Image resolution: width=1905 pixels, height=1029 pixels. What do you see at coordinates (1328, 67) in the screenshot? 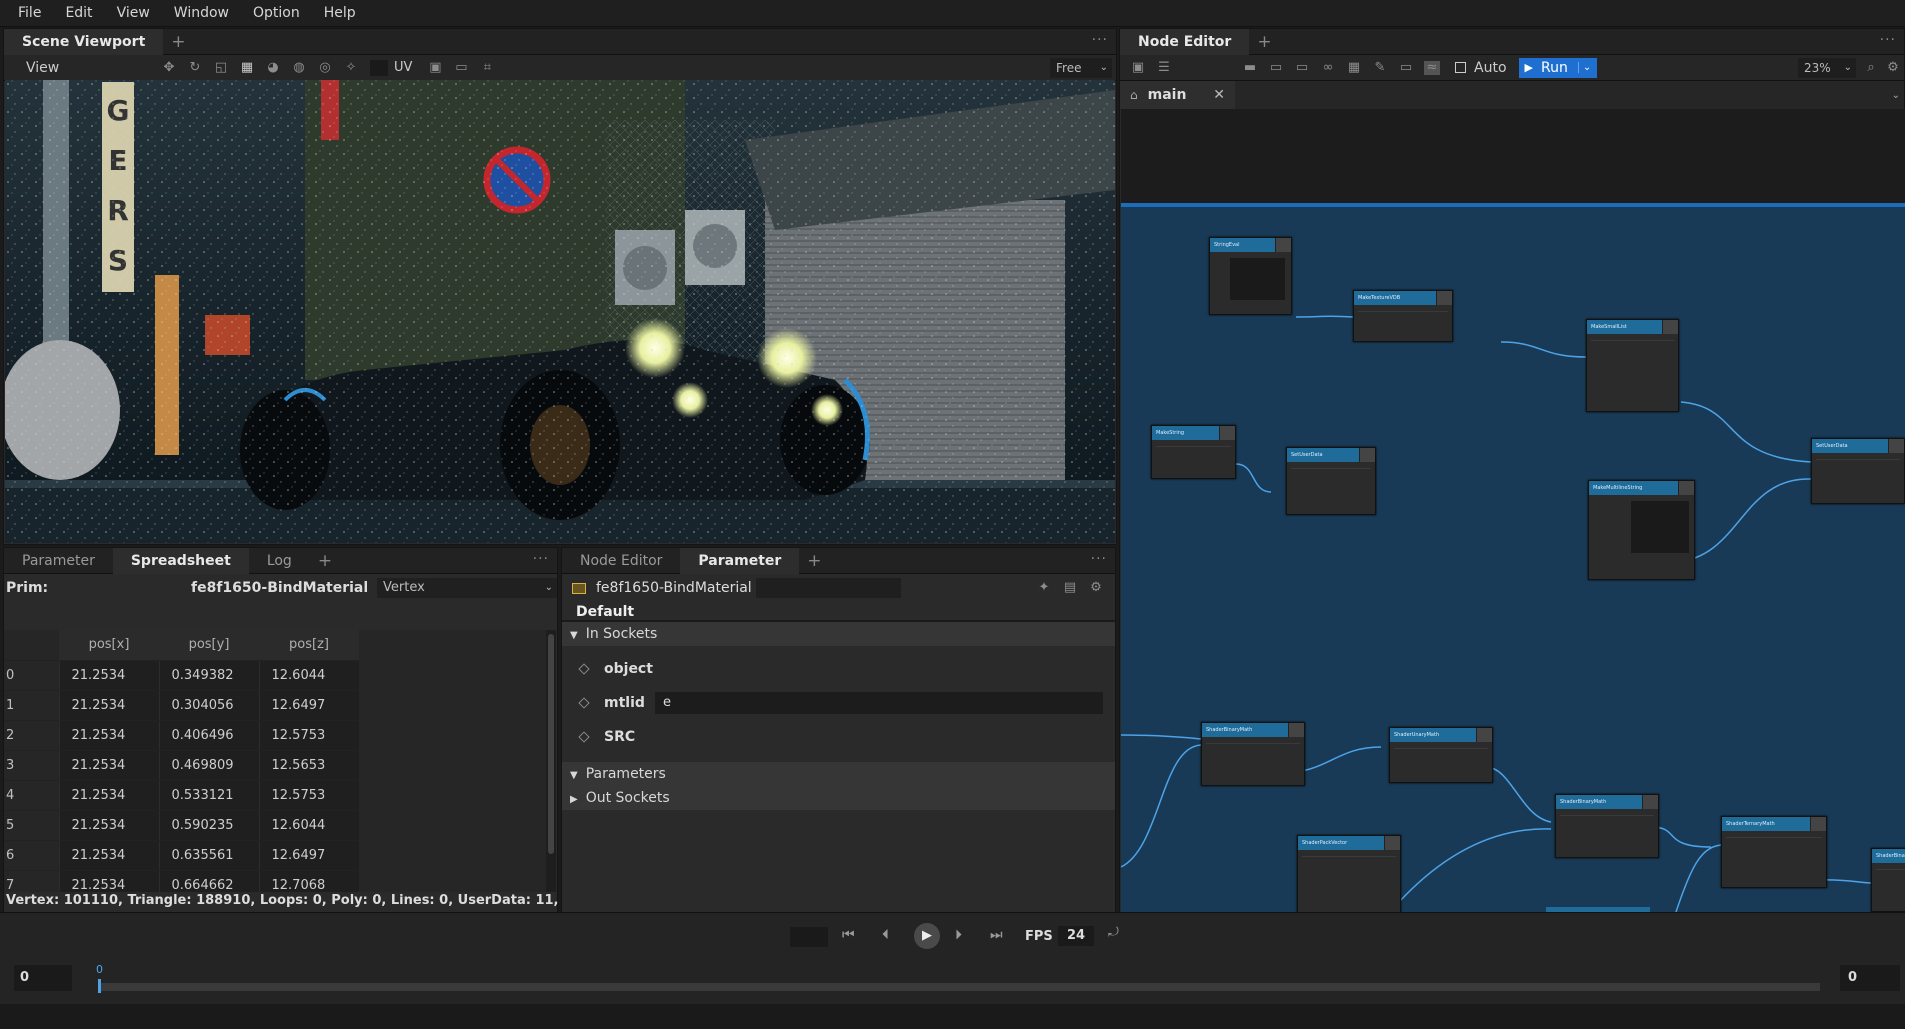
I see `link-icon: ∞` at bounding box center [1328, 67].